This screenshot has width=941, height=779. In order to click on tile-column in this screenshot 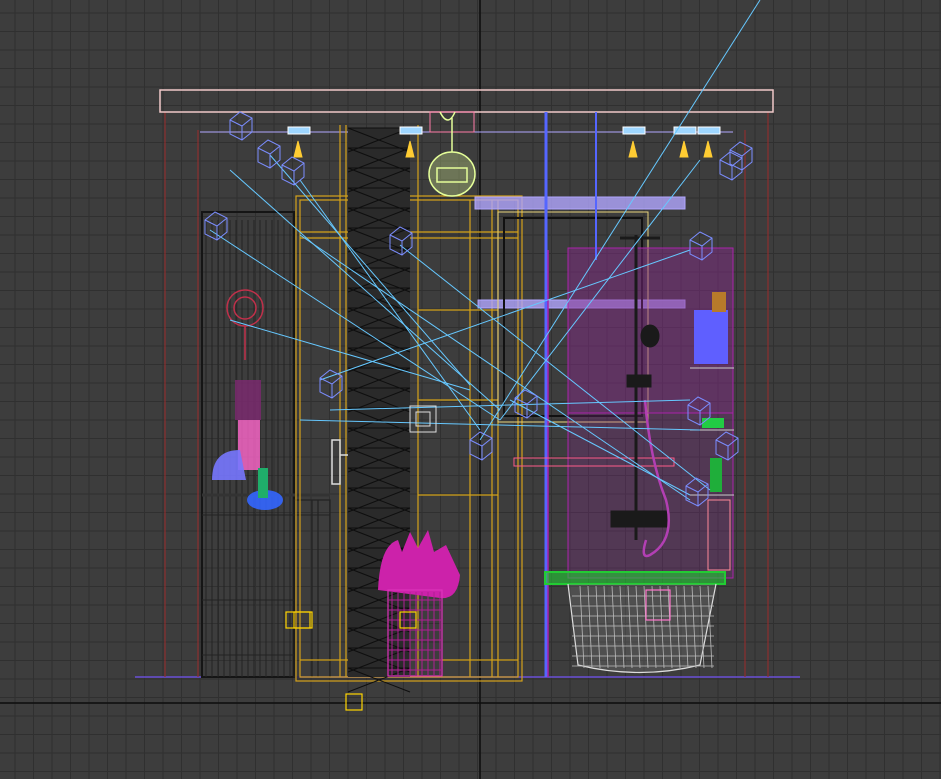, I will do `click(379, 410)`.